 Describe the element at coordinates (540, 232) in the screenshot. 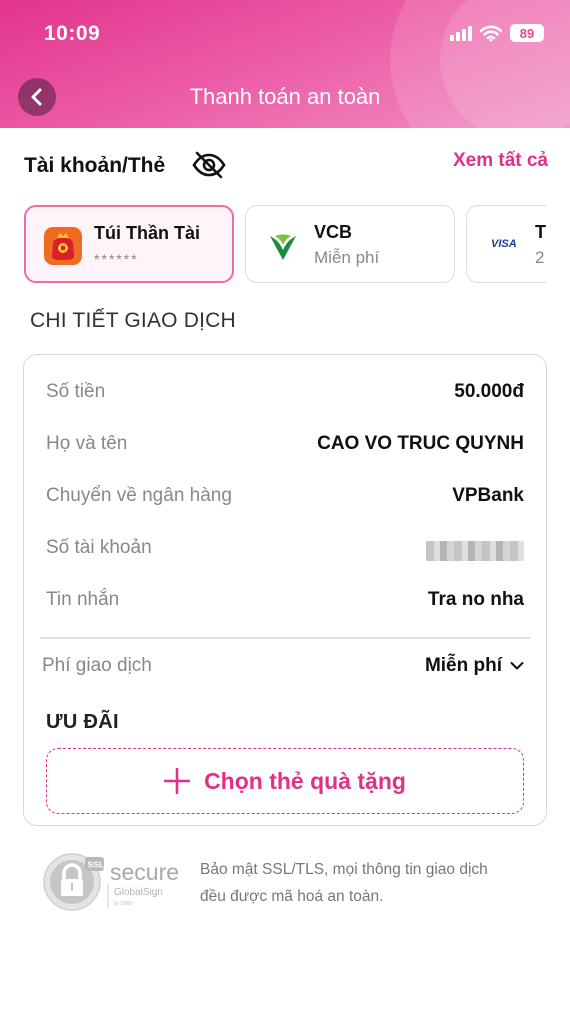

I see `card-name: T` at that location.